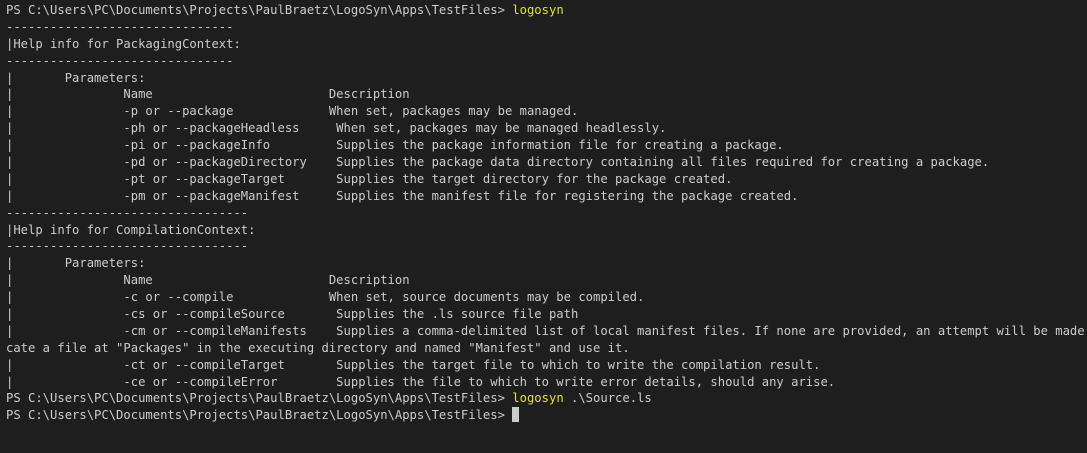 This screenshot has width=1087, height=453. What do you see at coordinates (123, 43) in the screenshot?
I see `section-heading: |Help info for PackagingContext:` at bounding box center [123, 43].